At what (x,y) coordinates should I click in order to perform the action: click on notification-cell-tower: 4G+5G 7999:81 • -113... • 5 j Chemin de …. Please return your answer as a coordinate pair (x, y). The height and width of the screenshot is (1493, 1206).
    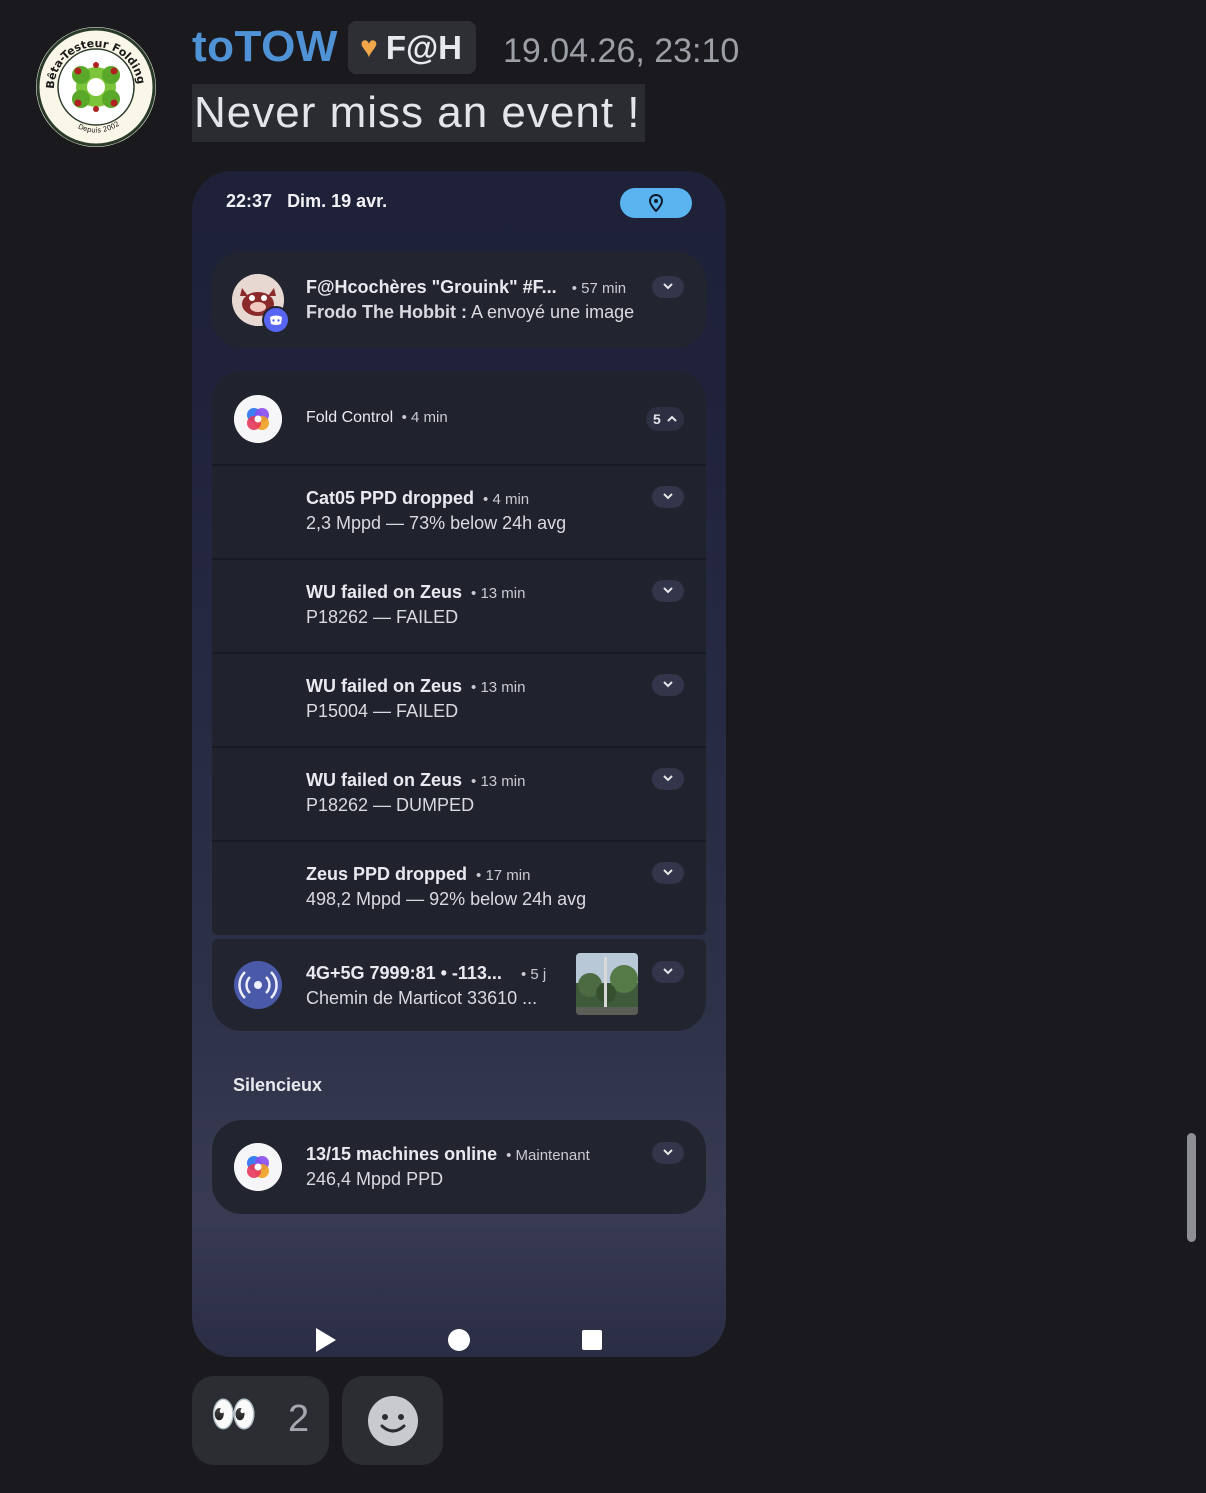
    Looking at the image, I should click on (459, 985).